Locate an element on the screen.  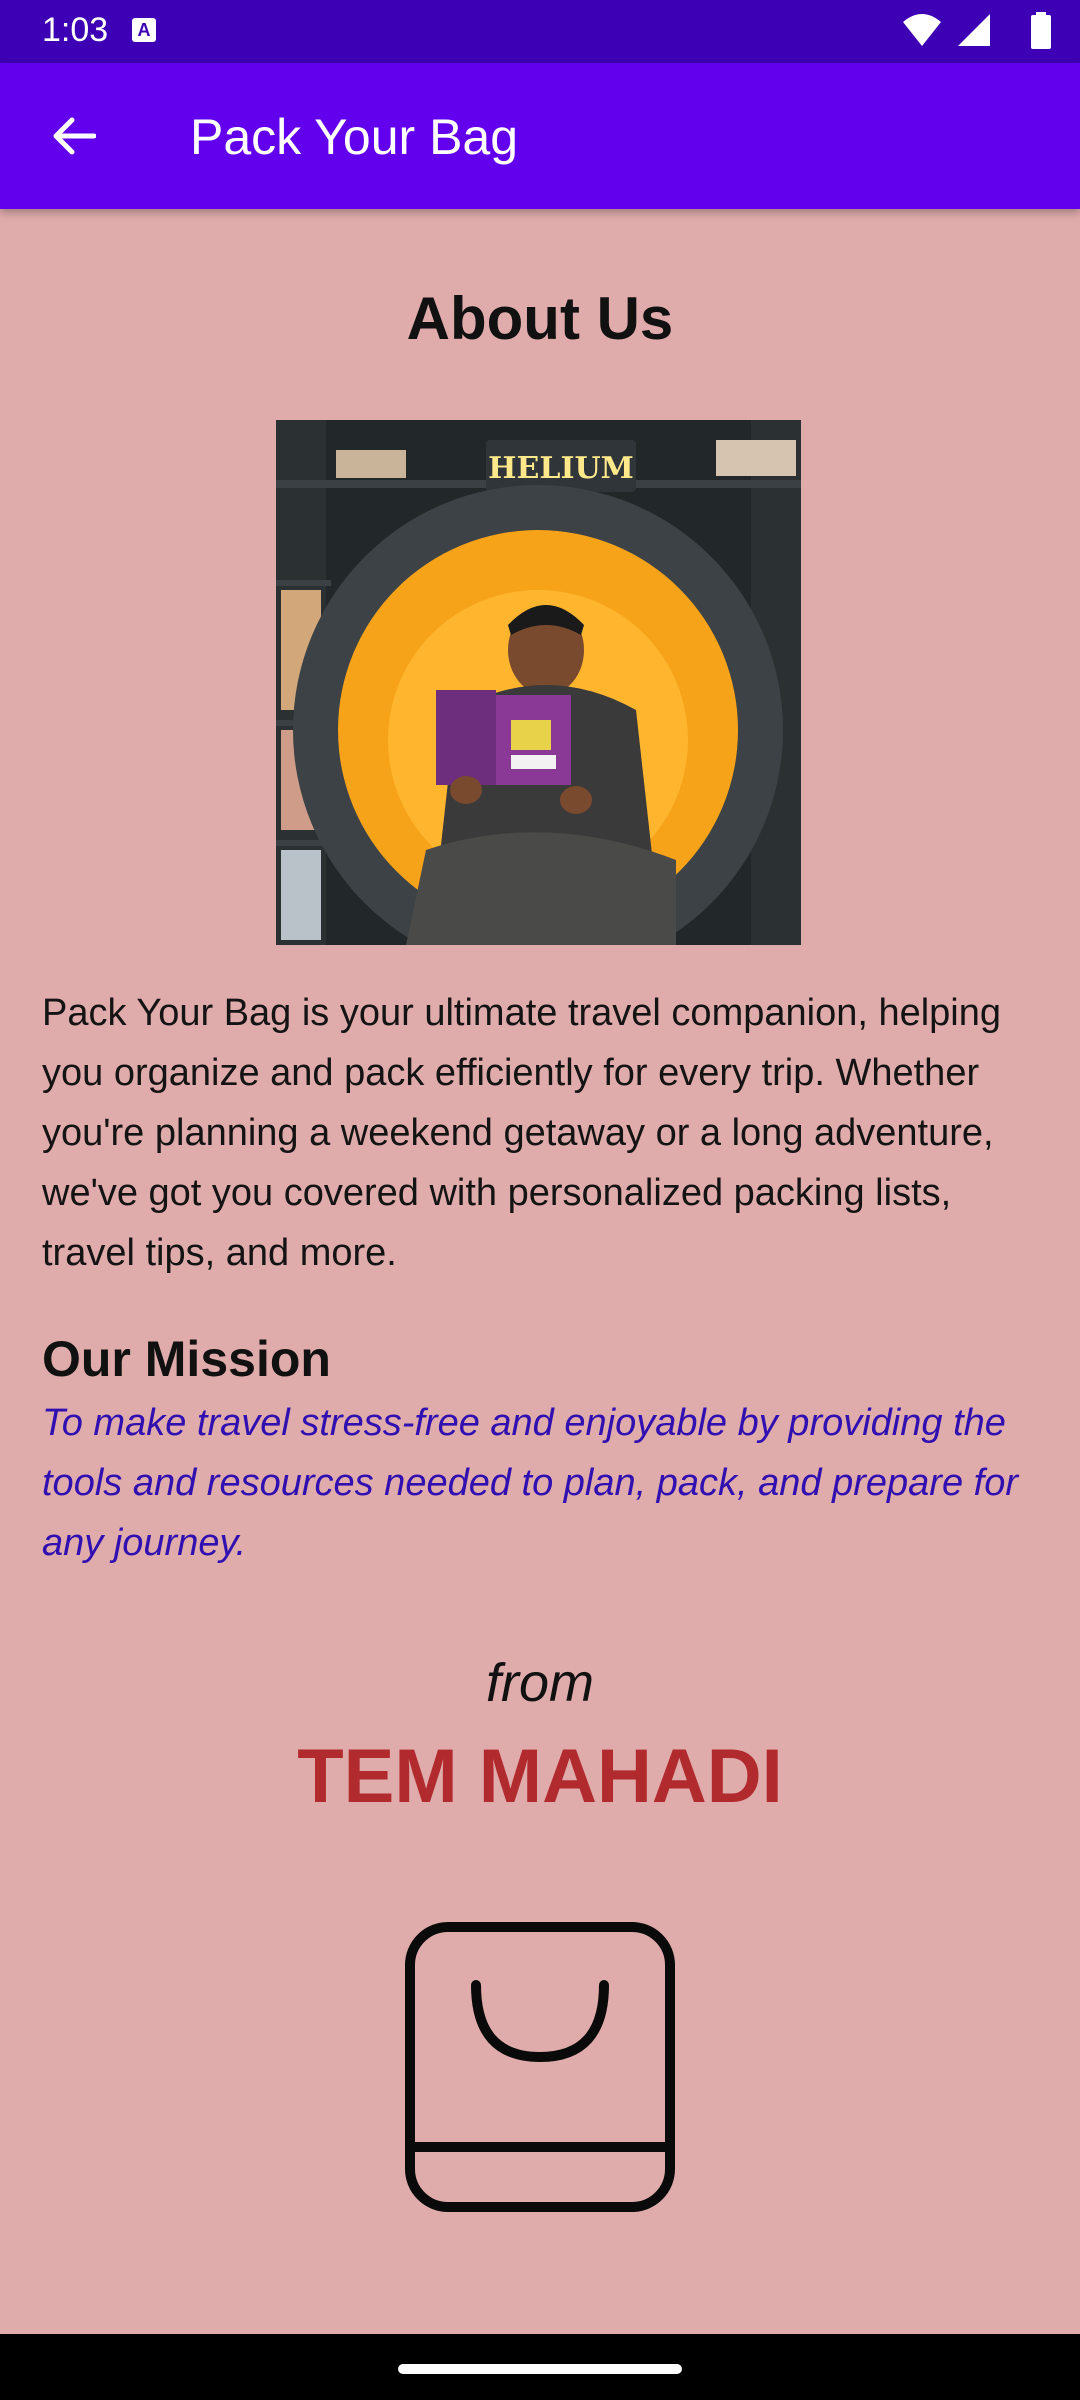
app-title: Pack Your Bag is located at coordinates (354, 137).